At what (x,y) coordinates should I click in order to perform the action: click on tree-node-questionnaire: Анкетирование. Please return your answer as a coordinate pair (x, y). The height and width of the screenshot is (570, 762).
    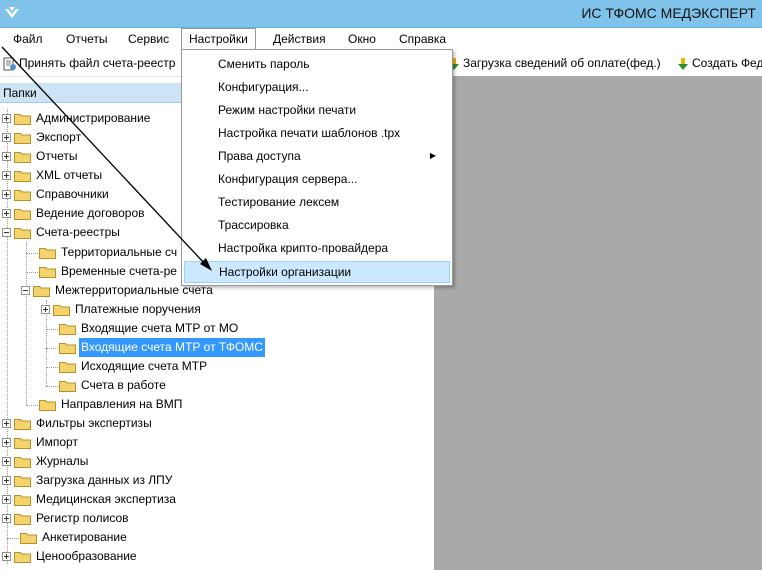
    Looking at the image, I should click on (74, 537).